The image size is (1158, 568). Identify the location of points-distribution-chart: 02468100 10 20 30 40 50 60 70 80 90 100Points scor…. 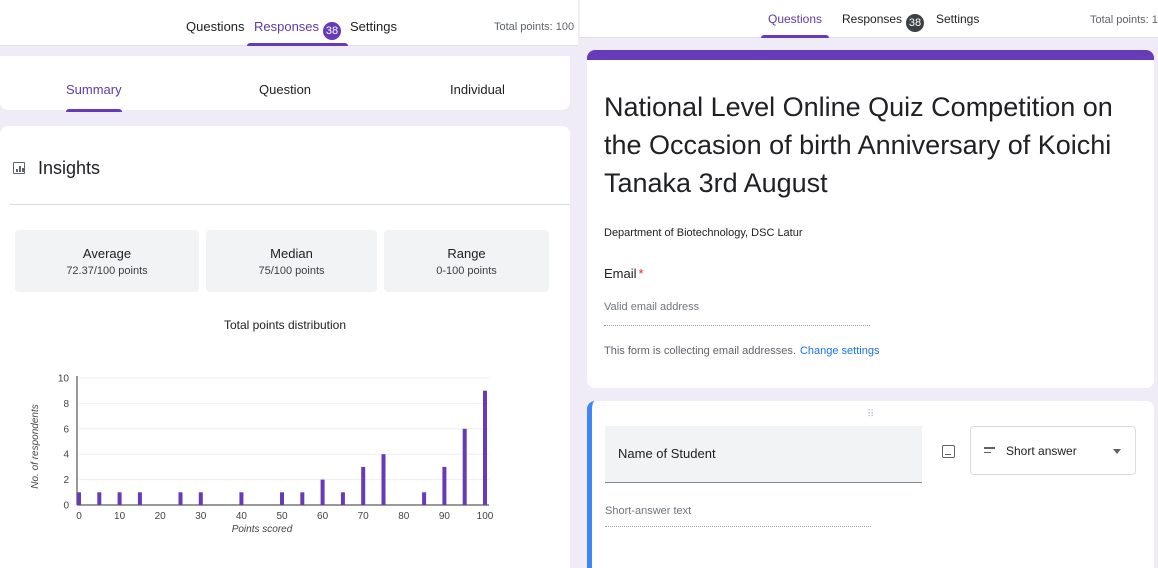
(262, 455).